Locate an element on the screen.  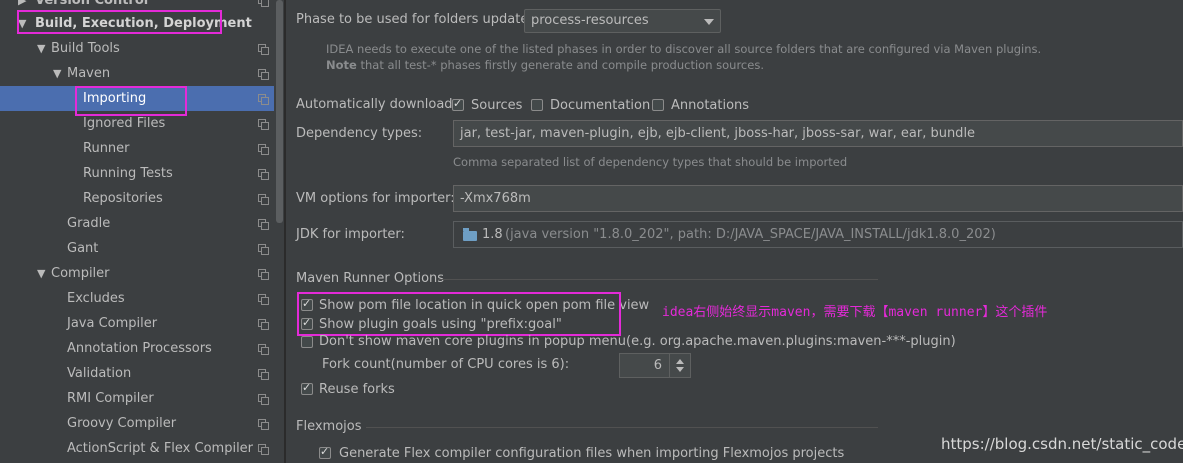
phase-dropdown: process-resources is located at coordinates (622, 21).